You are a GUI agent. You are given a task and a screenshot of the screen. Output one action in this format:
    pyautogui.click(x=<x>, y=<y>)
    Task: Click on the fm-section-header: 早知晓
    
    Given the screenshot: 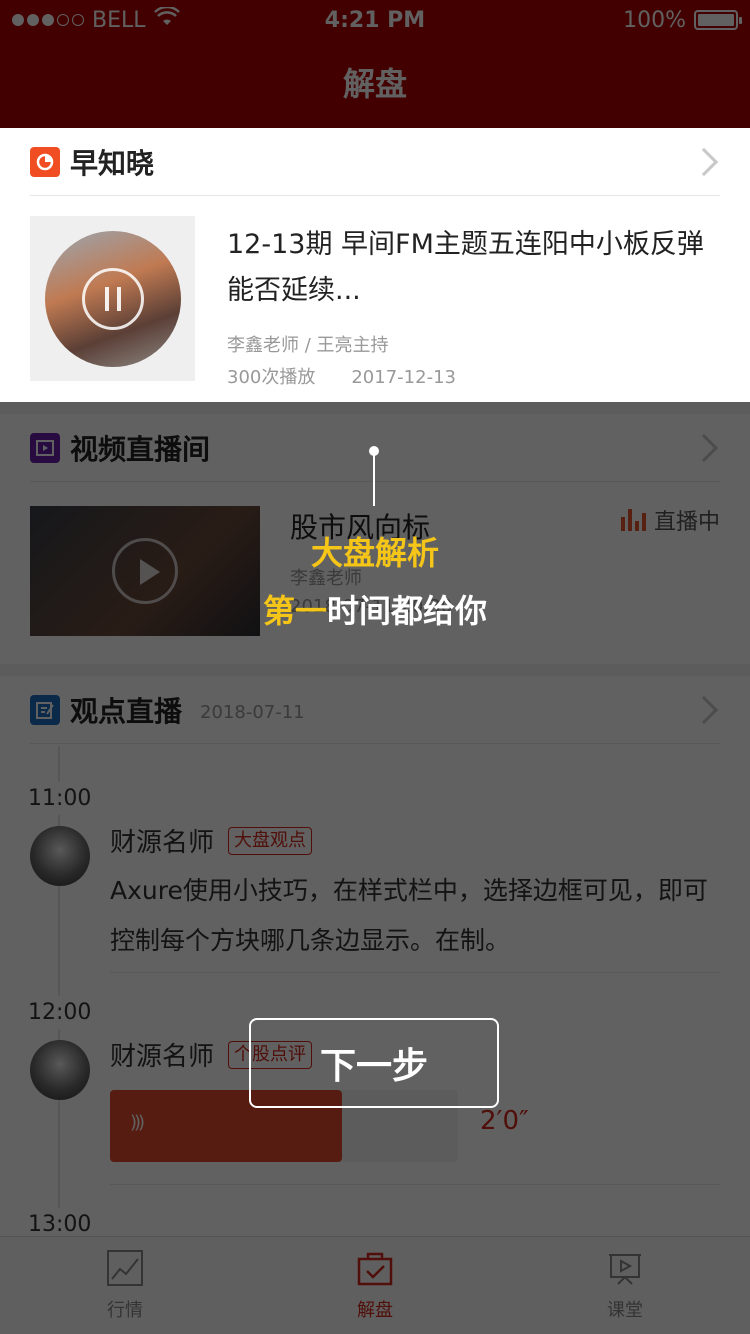 What is the action you would take?
    pyautogui.click(x=375, y=162)
    